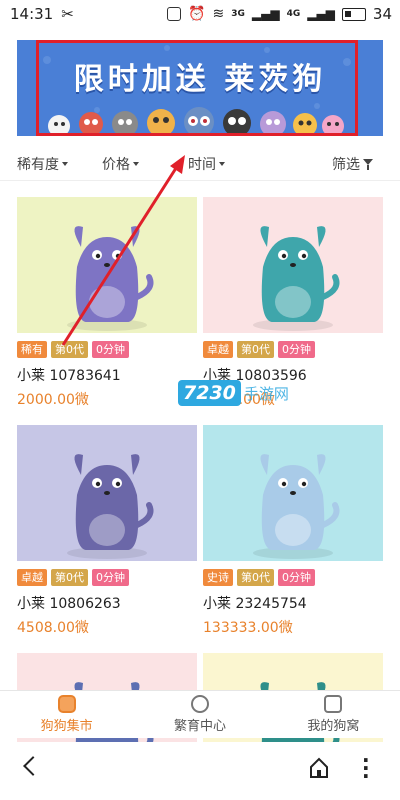 This screenshot has width=400, height=800. I want to click on filter-price: 价格, so click(120, 164).